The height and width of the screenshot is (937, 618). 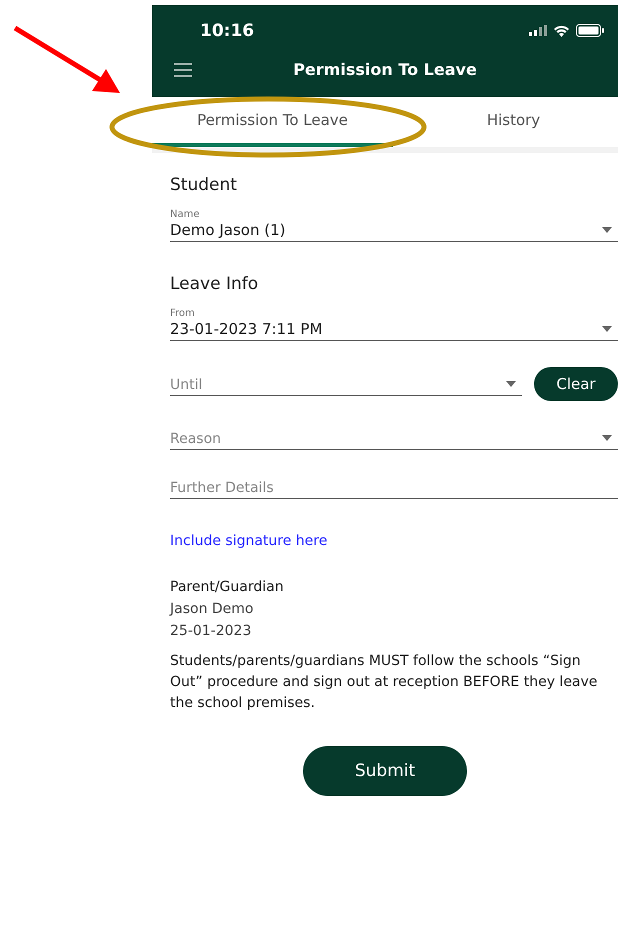 I want to click on field-value: Demo Jason (1), so click(x=228, y=230).